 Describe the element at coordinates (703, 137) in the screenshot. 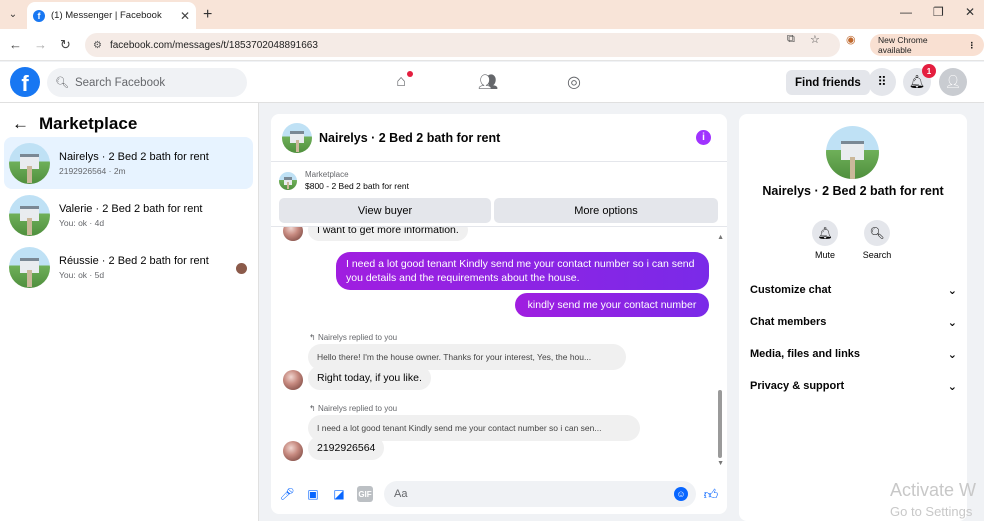

I see `info-icon: i` at that location.